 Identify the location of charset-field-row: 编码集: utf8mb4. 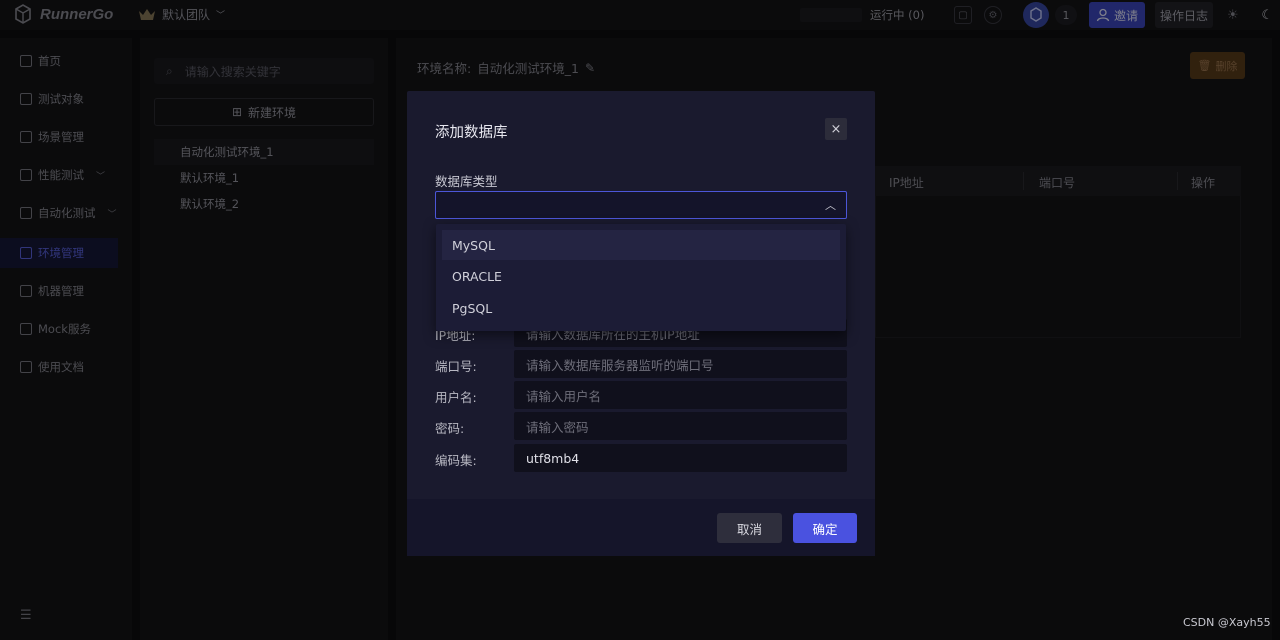
(641, 458).